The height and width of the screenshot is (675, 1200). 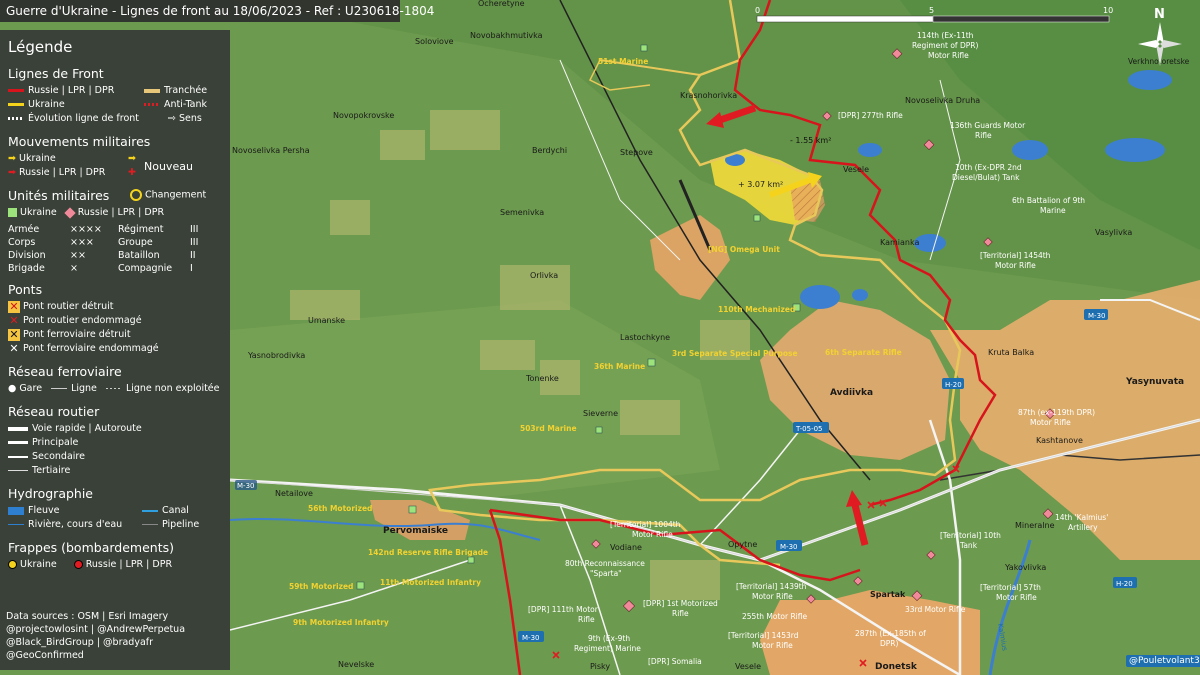 What do you see at coordinates (50, 493) in the screenshot?
I see `legend-section-hydro: Hydrographie` at bounding box center [50, 493].